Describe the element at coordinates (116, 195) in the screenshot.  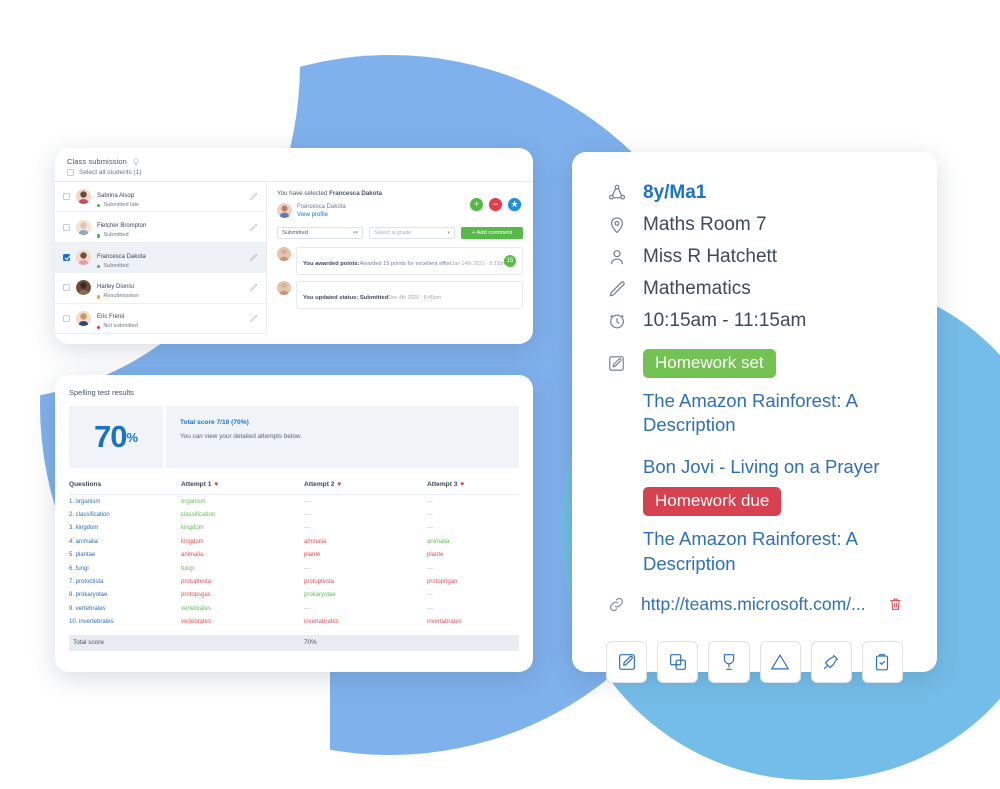
I see `student-name: Sabrina Alsop` at that location.